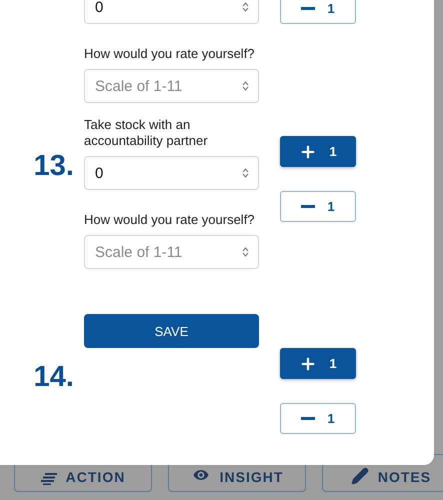 The height and width of the screenshot is (500, 443). What do you see at coordinates (382, 473) in the screenshot?
I see `bottom-tab: NOTES` at bounding box center [382, 473].